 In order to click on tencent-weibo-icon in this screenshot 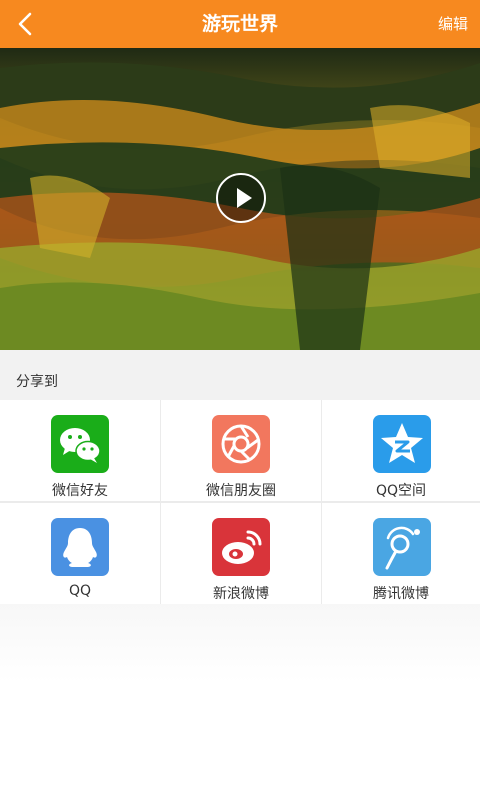, I will do `click(402, 547)`.